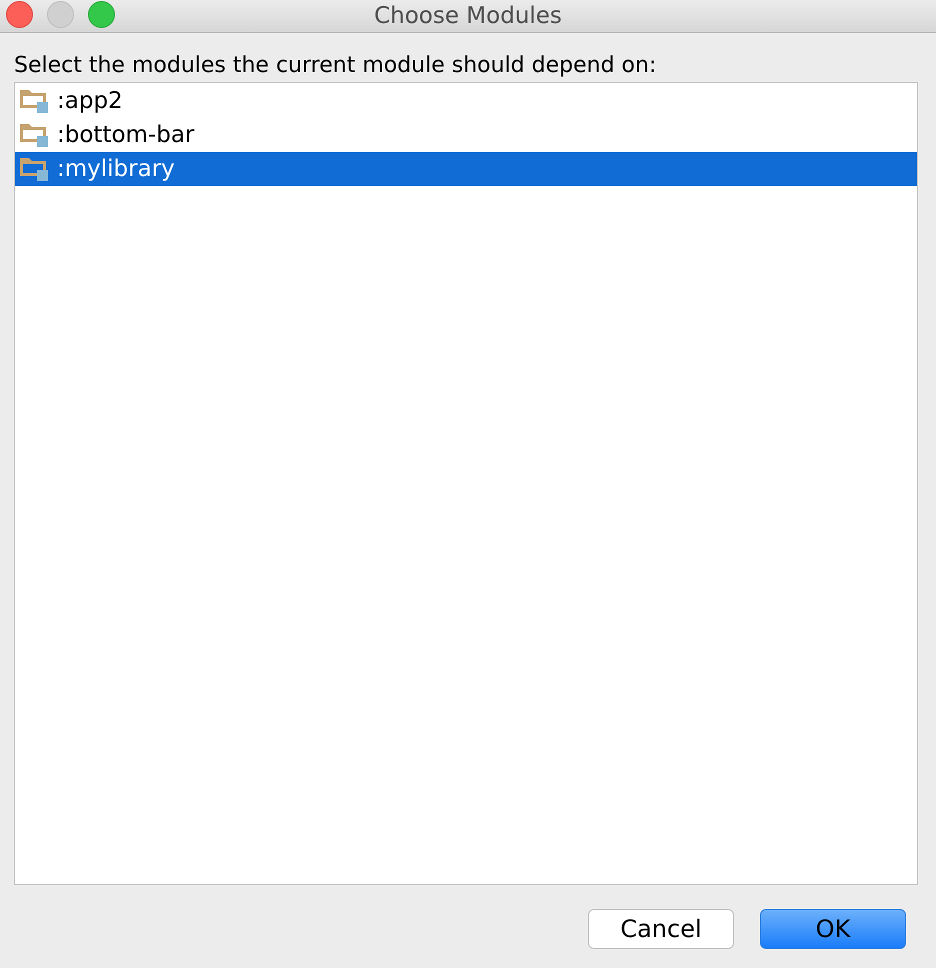  Describe the element at coordinates (336, 65) in the screenshot. I see `prompt-text: Select the modules the current module should depend on:` at that location.